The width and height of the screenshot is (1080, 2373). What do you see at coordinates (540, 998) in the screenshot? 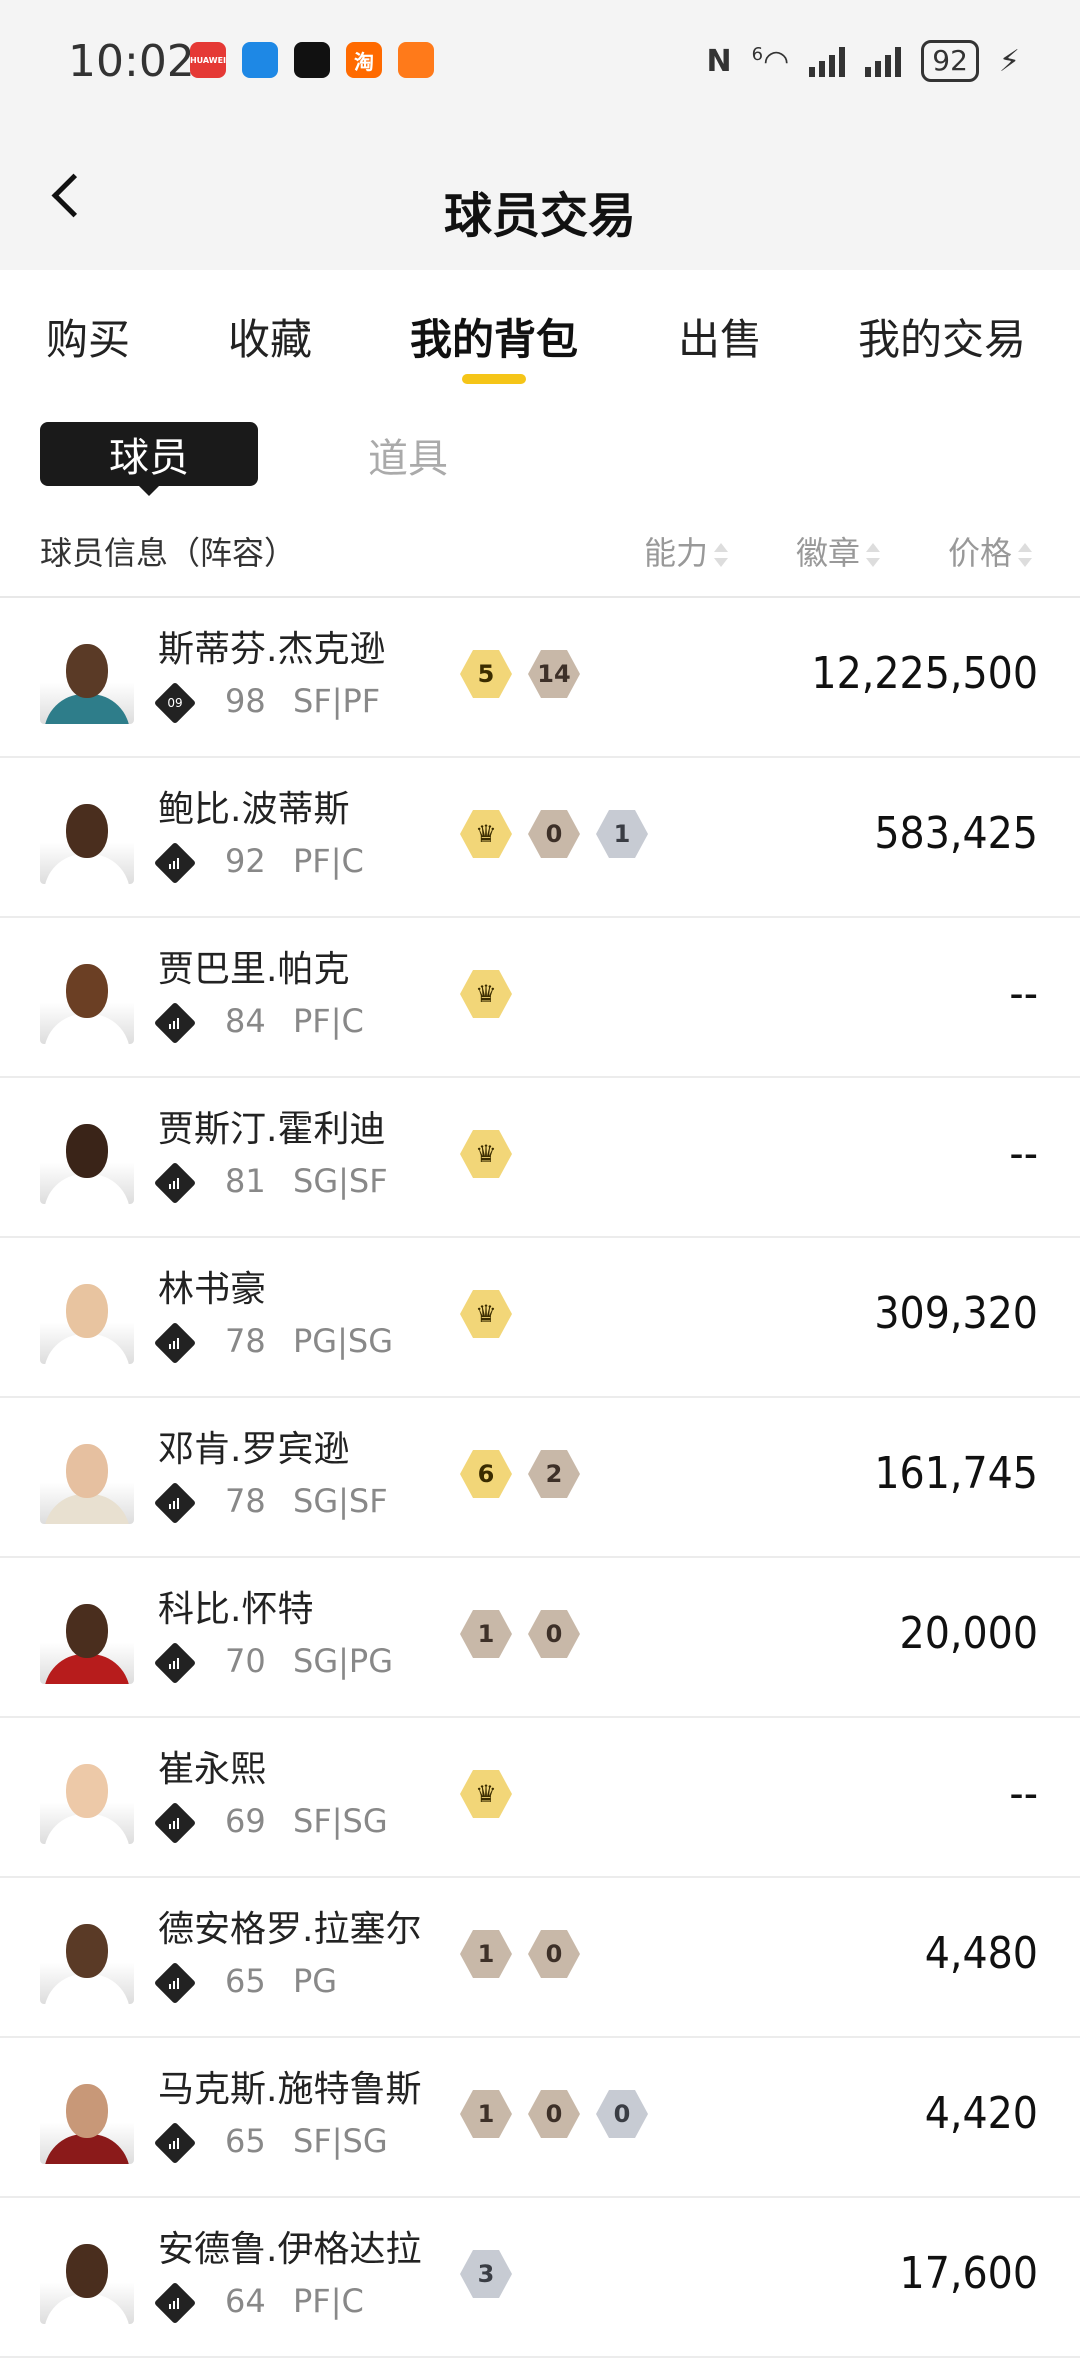
I see `player-row: 贾巴里.帕克 84 PF|C ♛ --` at bounding box center [540, 998].